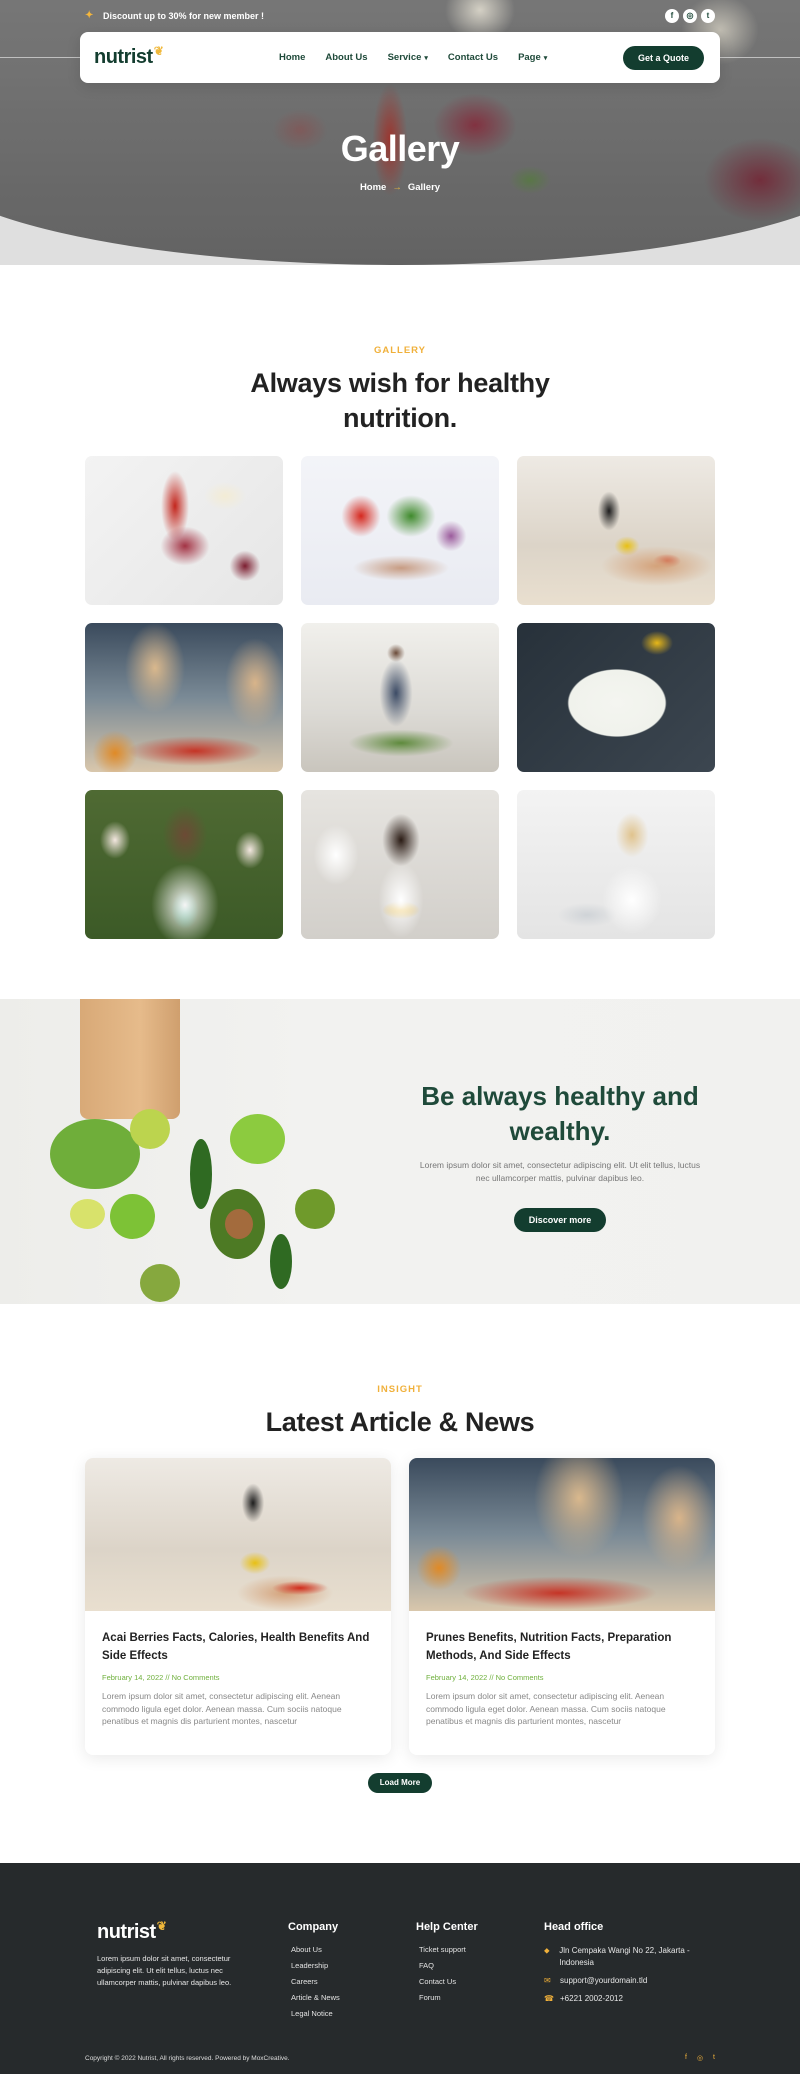 This screenshot has height=2074, width=800. I want to click on section-tag: INSIGHT, so click(400, 1389).